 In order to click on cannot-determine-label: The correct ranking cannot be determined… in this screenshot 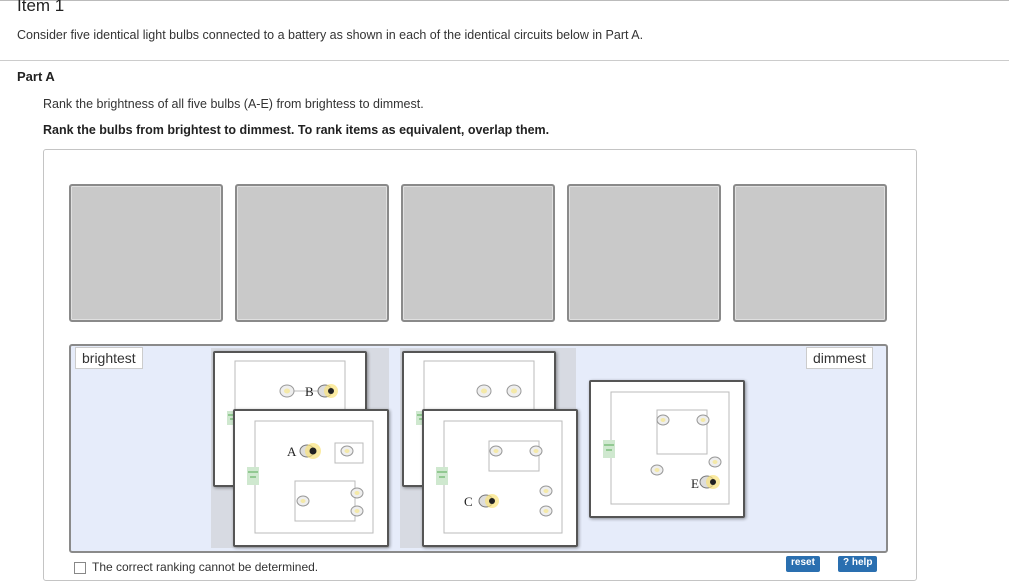, I will do `click(205, 567)`.